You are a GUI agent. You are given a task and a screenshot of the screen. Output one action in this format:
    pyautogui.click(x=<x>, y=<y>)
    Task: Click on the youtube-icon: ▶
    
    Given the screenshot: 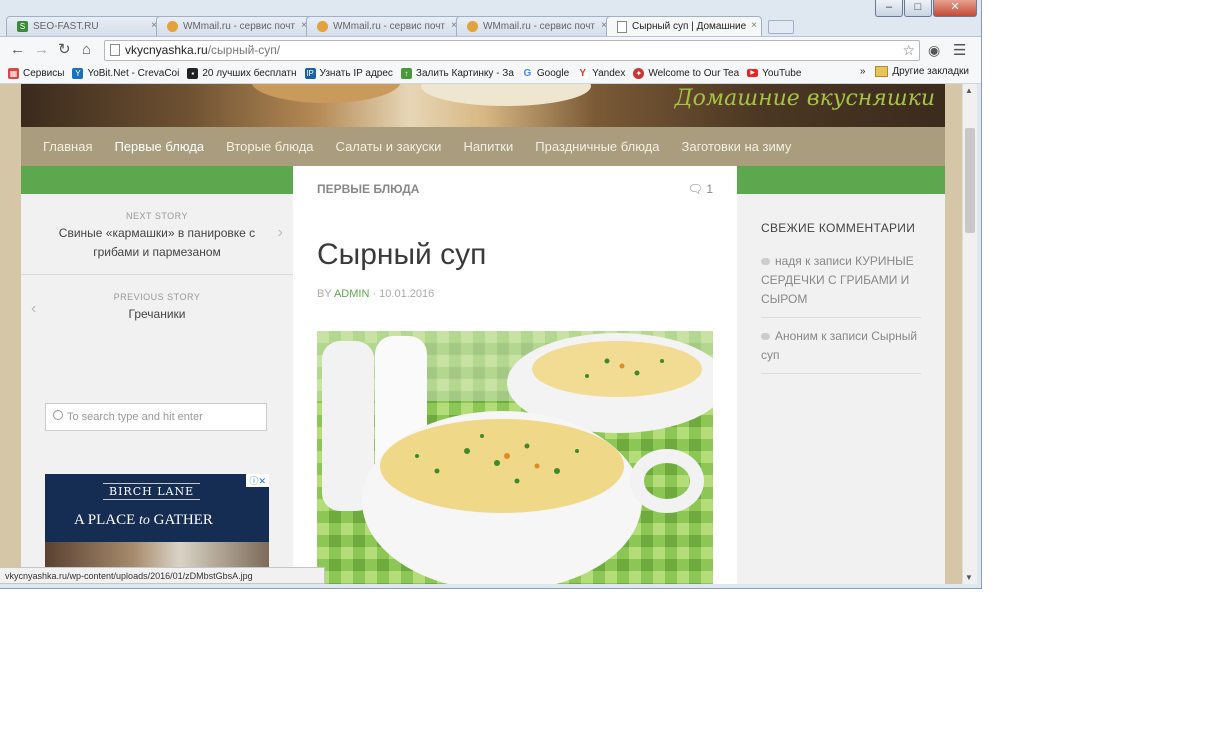 What is the action you would take?
    pyautogui.click(x=753, y=73)
    